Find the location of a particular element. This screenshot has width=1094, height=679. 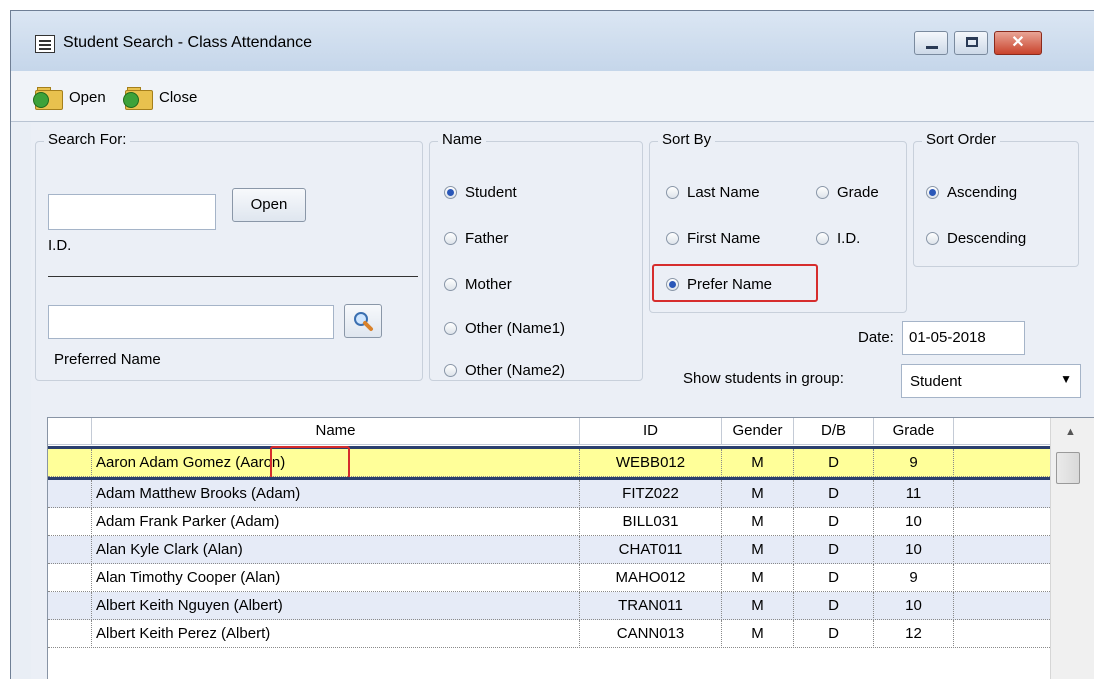

id-cell: FITZ022 is located at coordinates (651, 494).